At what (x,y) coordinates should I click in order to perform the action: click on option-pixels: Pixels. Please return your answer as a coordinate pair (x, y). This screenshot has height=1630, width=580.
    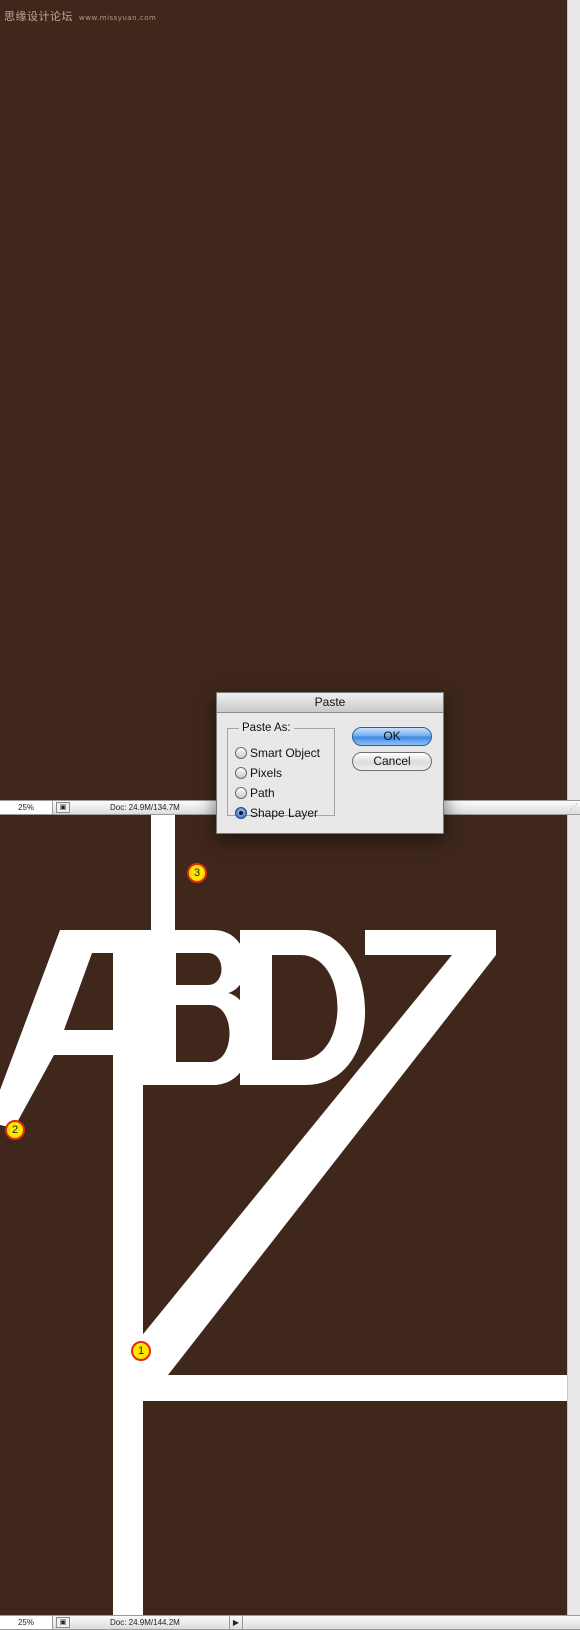
    Looking at the image, I should click on (258, 773).